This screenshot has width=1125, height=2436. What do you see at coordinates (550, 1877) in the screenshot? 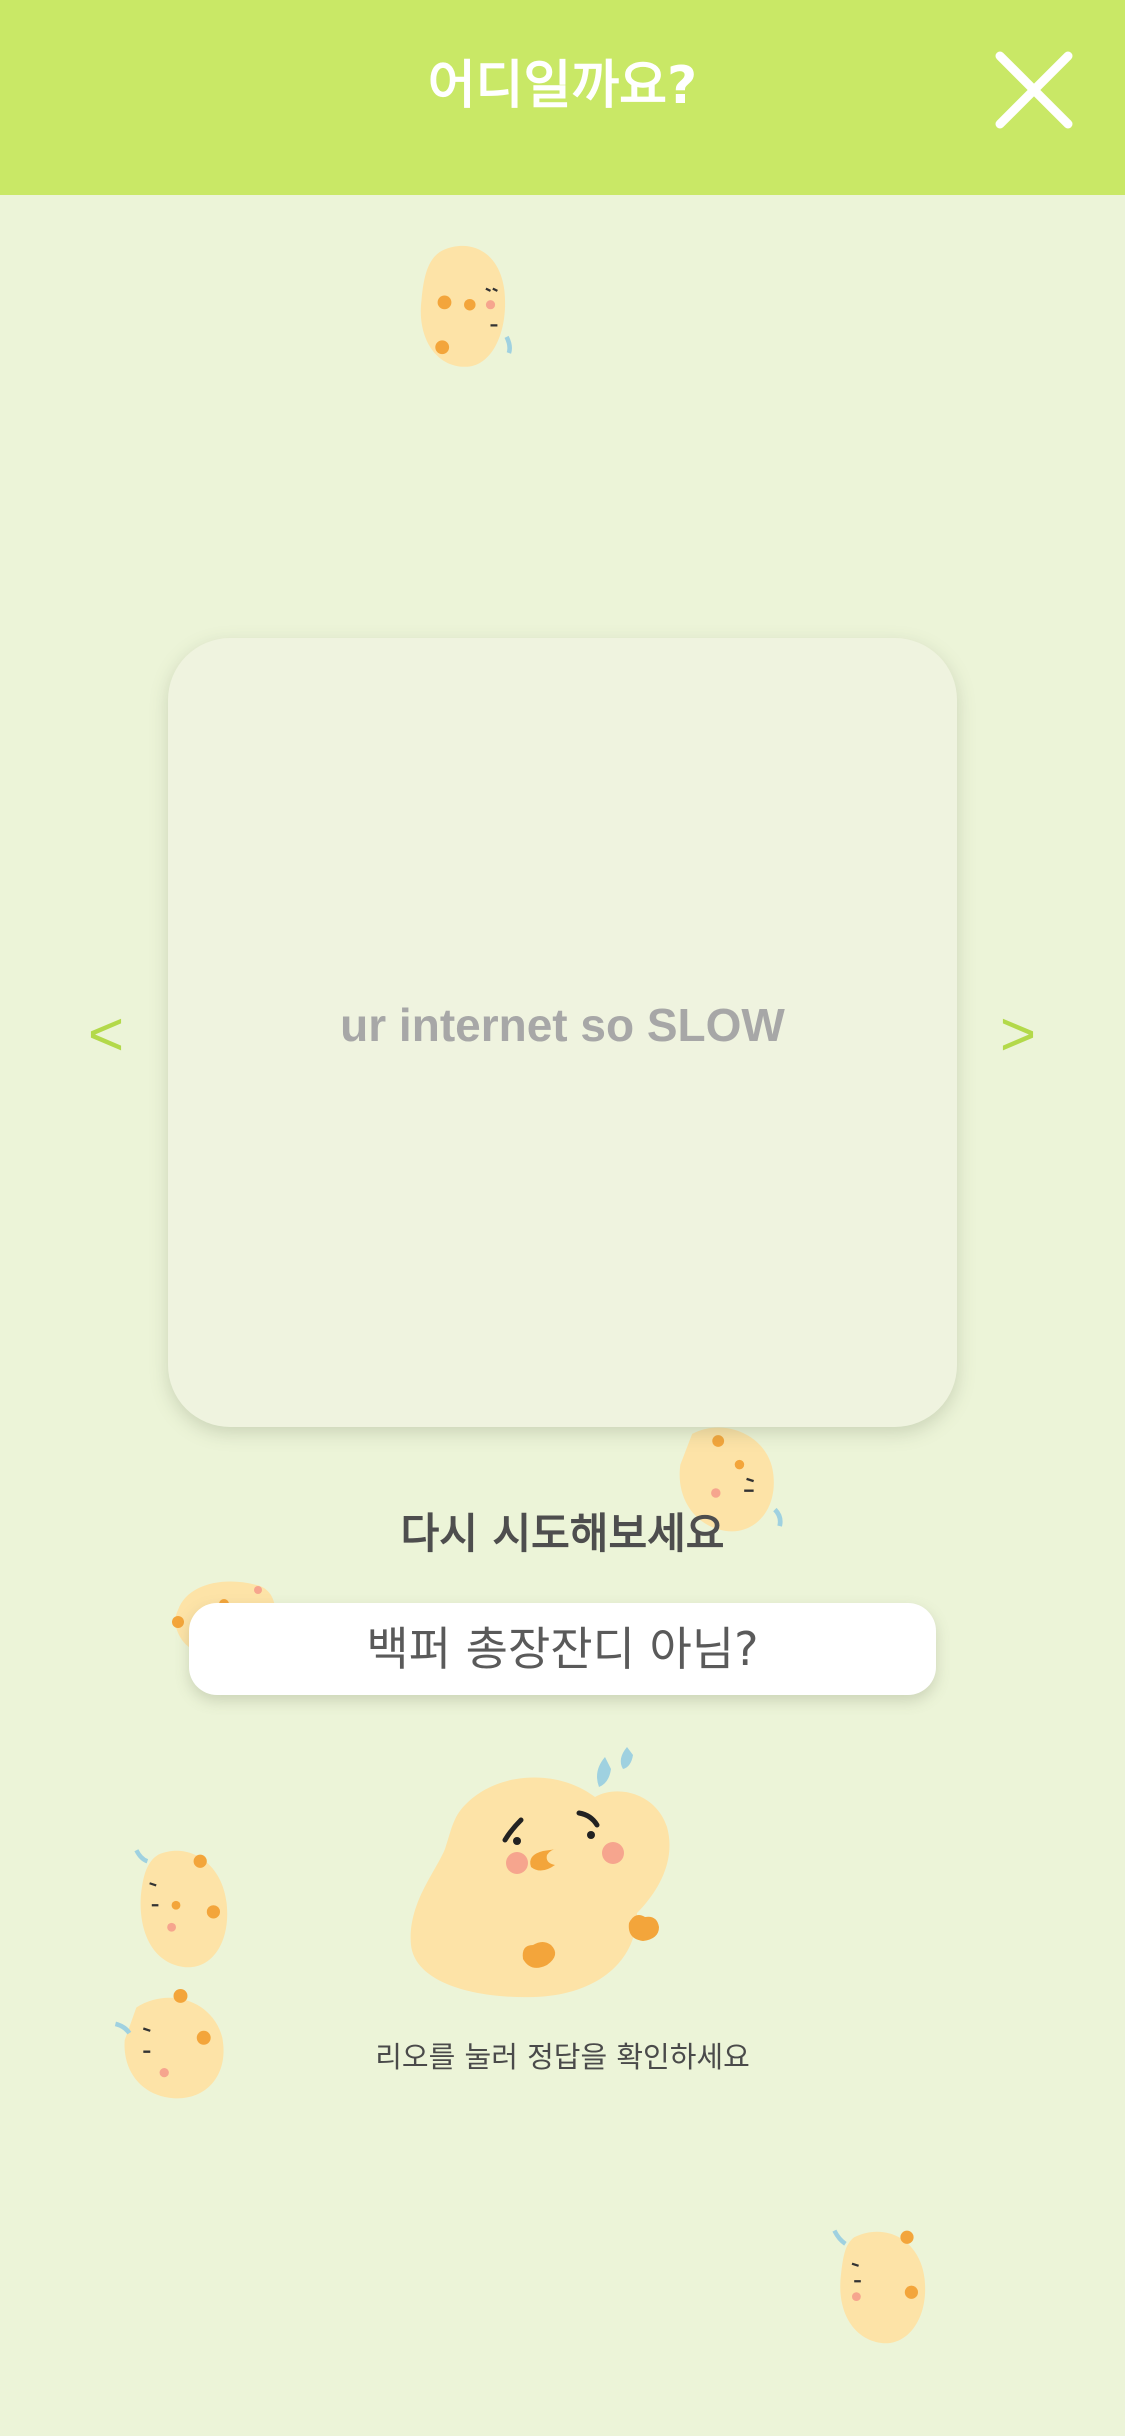
I see `chick-mascot-icon` at bounding box center [550, 1877].